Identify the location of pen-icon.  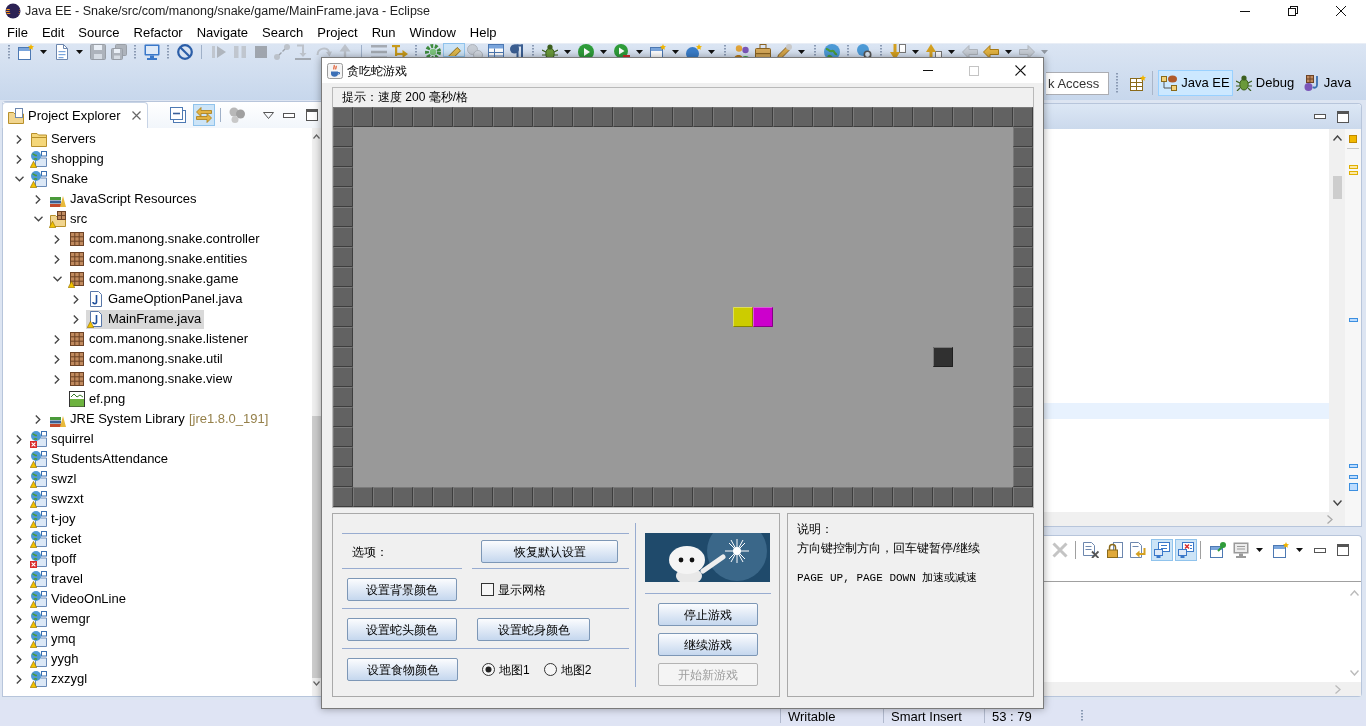
(453, 50).